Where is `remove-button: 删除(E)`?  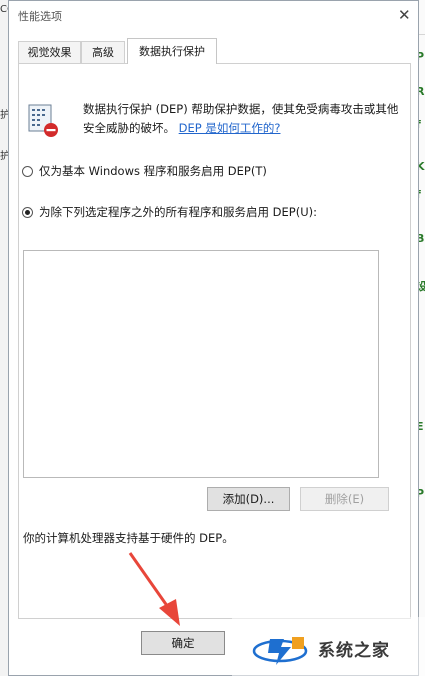 remove-button: 删除(E) is located at coordinates (344, 499).